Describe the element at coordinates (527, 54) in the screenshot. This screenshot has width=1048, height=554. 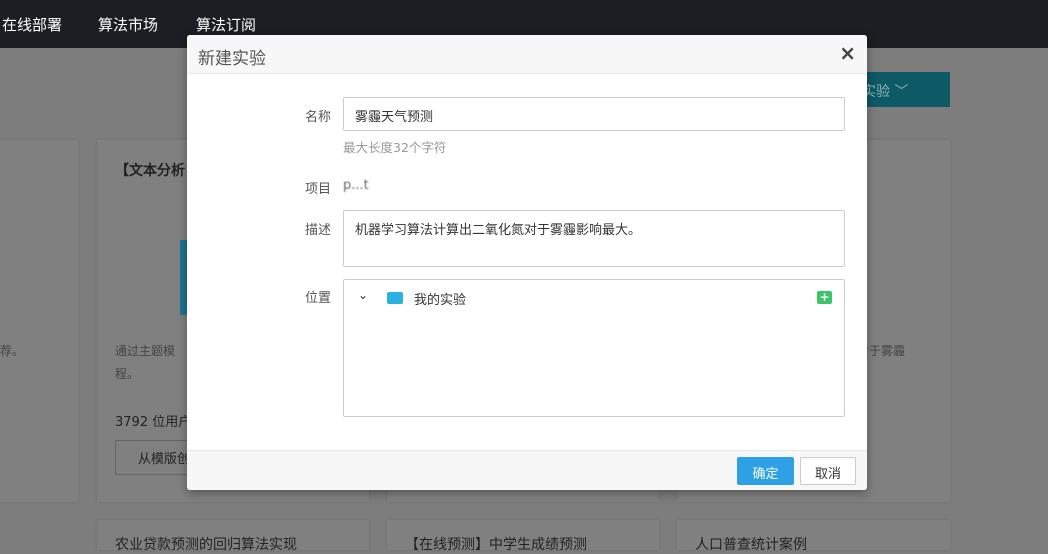
I see `dialog-header: 新建实验 ×` at that location.